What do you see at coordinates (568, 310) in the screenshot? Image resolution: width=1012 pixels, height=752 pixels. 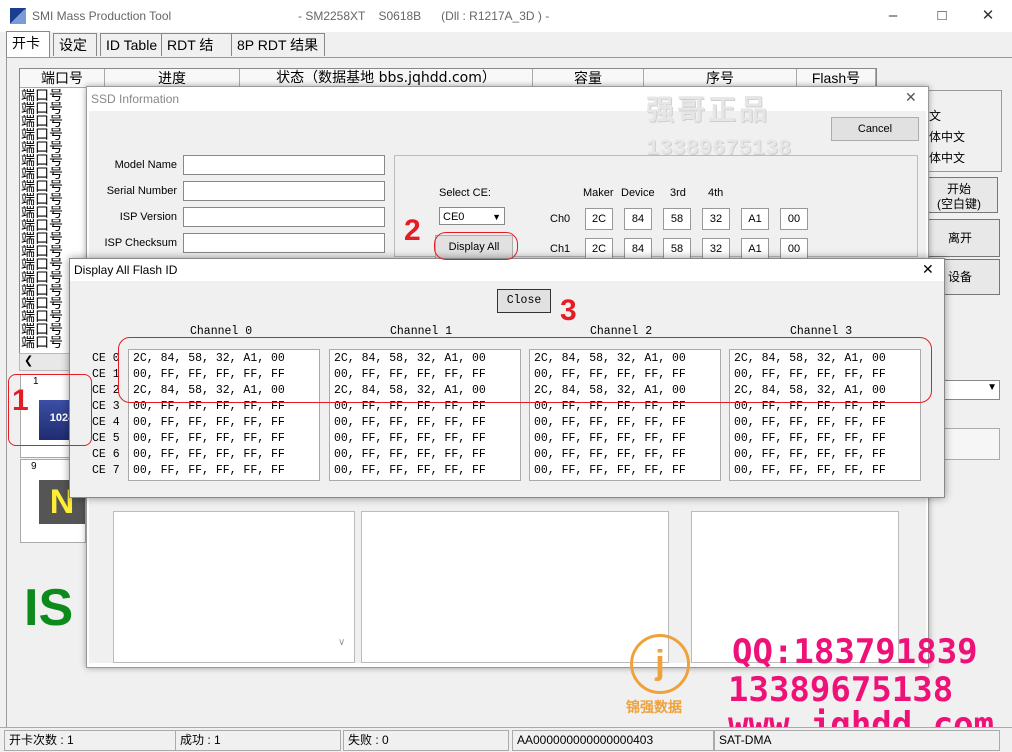 I see `annotation-number: 3` at bounding box center [568, 310].